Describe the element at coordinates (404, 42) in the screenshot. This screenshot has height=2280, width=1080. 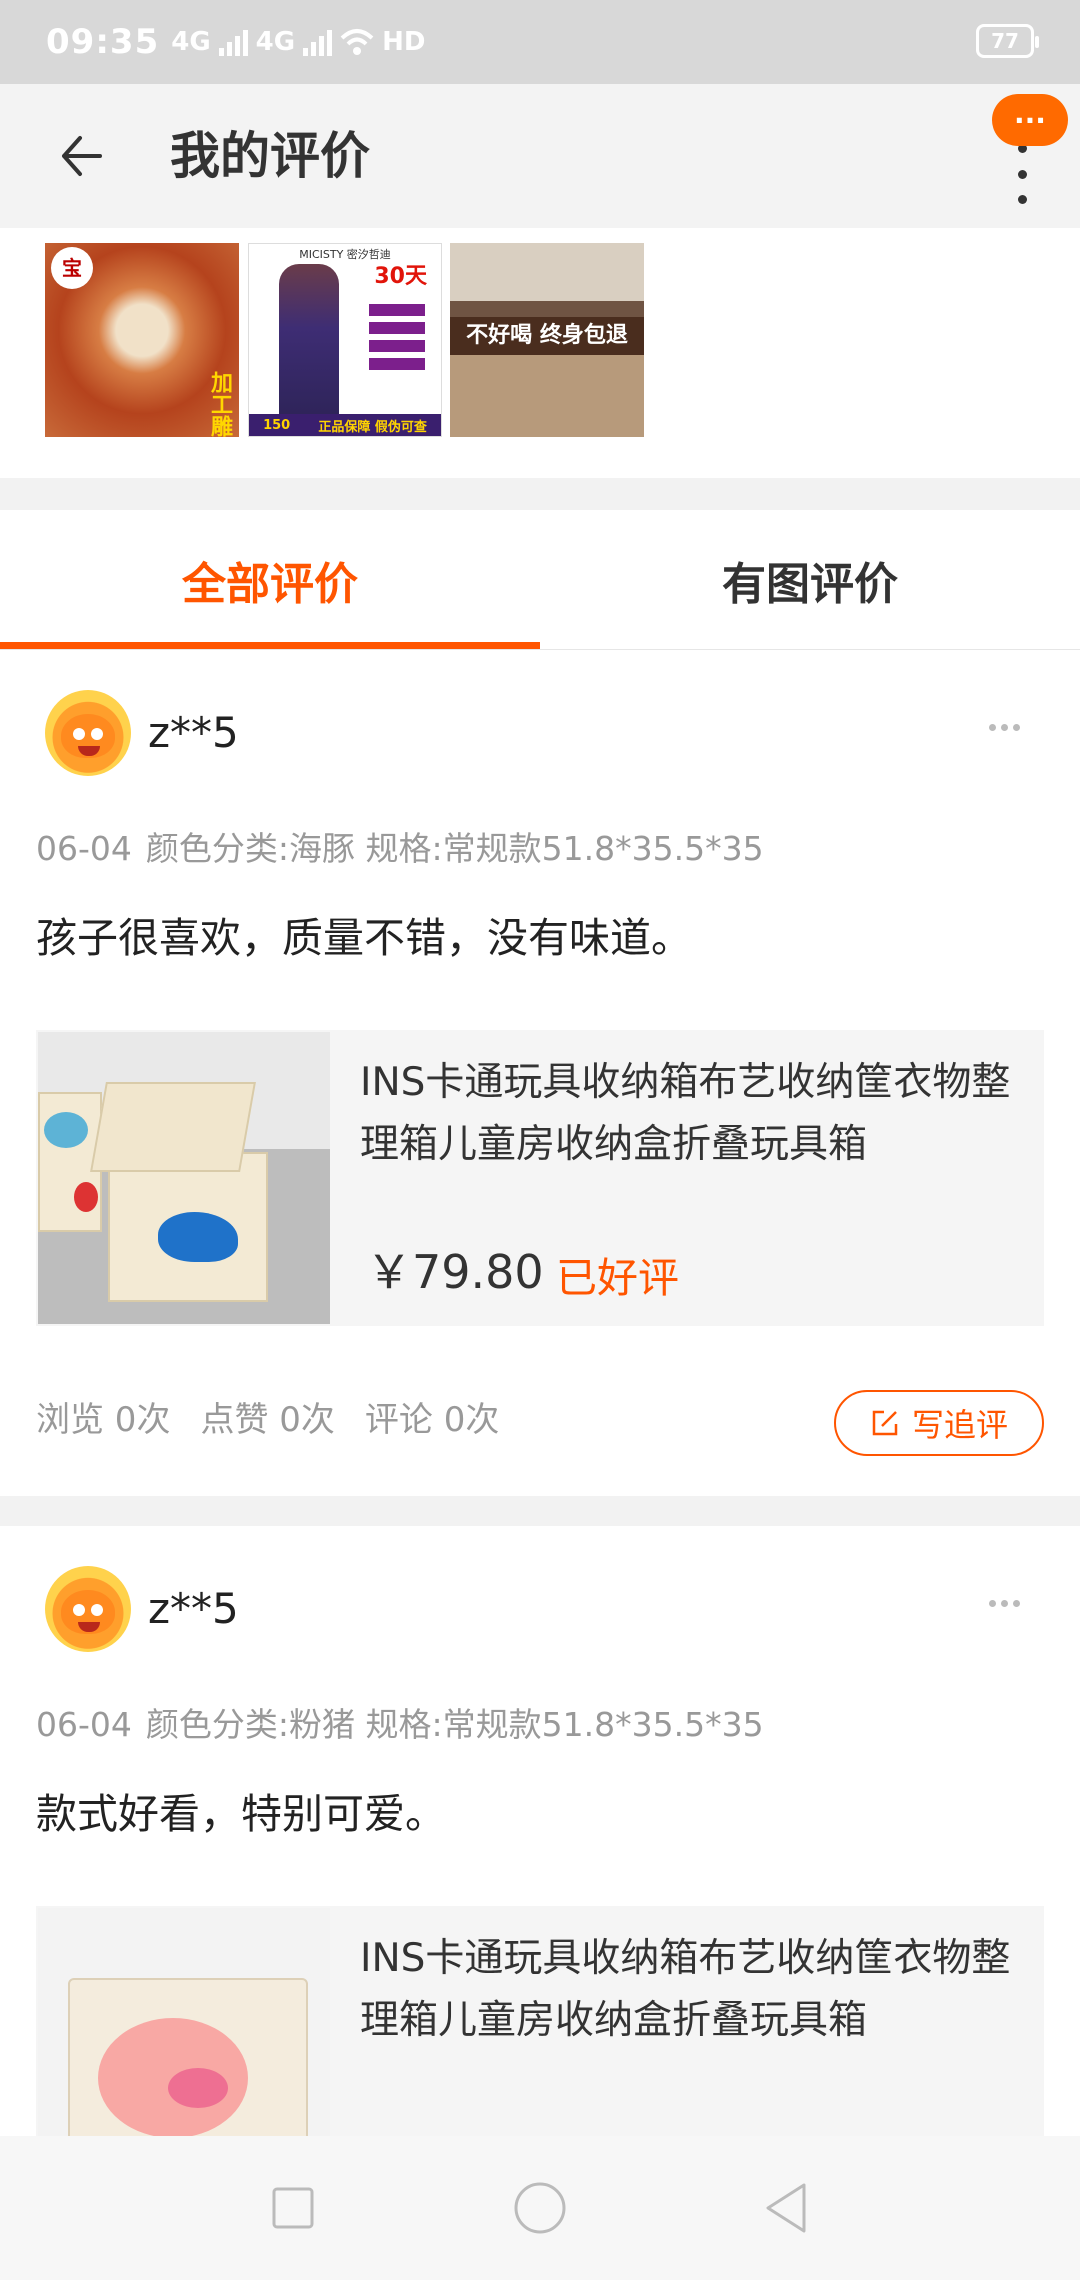
I see `wifi-label: HD` at that location.